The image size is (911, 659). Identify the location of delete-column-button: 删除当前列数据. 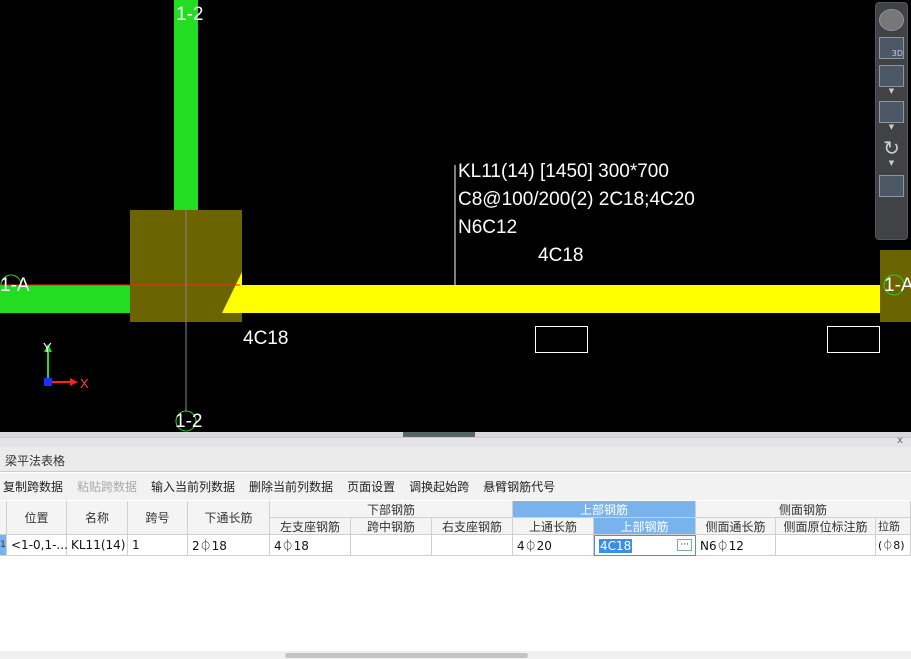
(291, 486).